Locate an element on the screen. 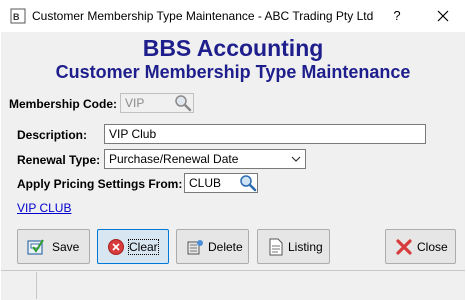 The image size is (466, 300). save-icon is located at coordinates (35, 247).